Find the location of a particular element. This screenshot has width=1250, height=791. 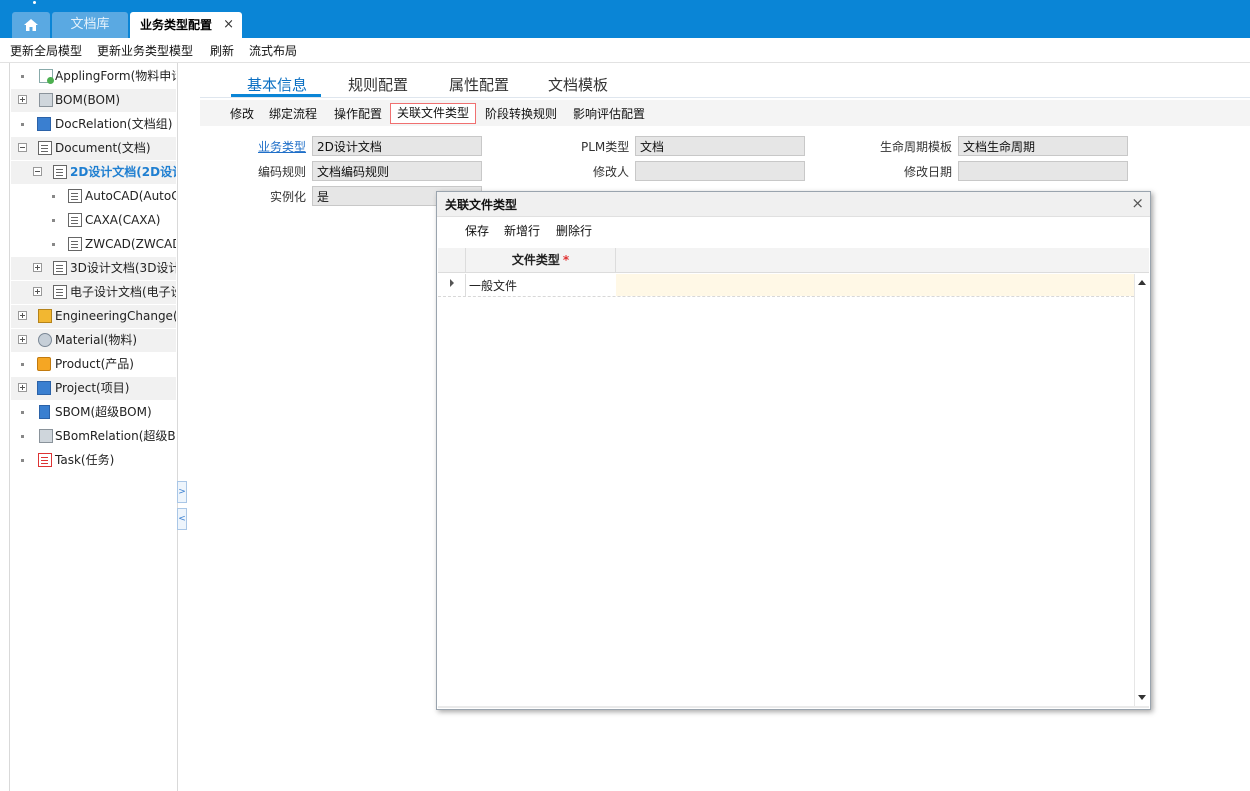

tree-item-sbomrelation: SBomRelation(超级BO is located at coordinates (93, 436).